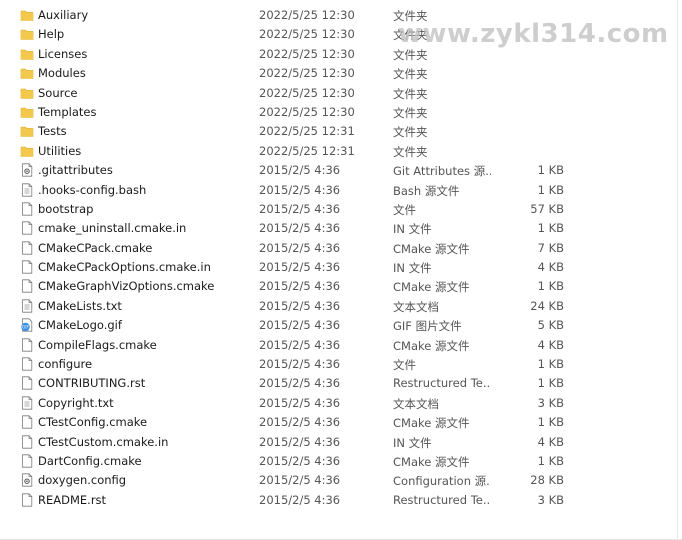  What do you see at coordinates (341, 151) in the screenshot?
I see `file-row-utilities: Utilities 2022/5/25 12:31 文件夹` at bounding box center [341, 151].